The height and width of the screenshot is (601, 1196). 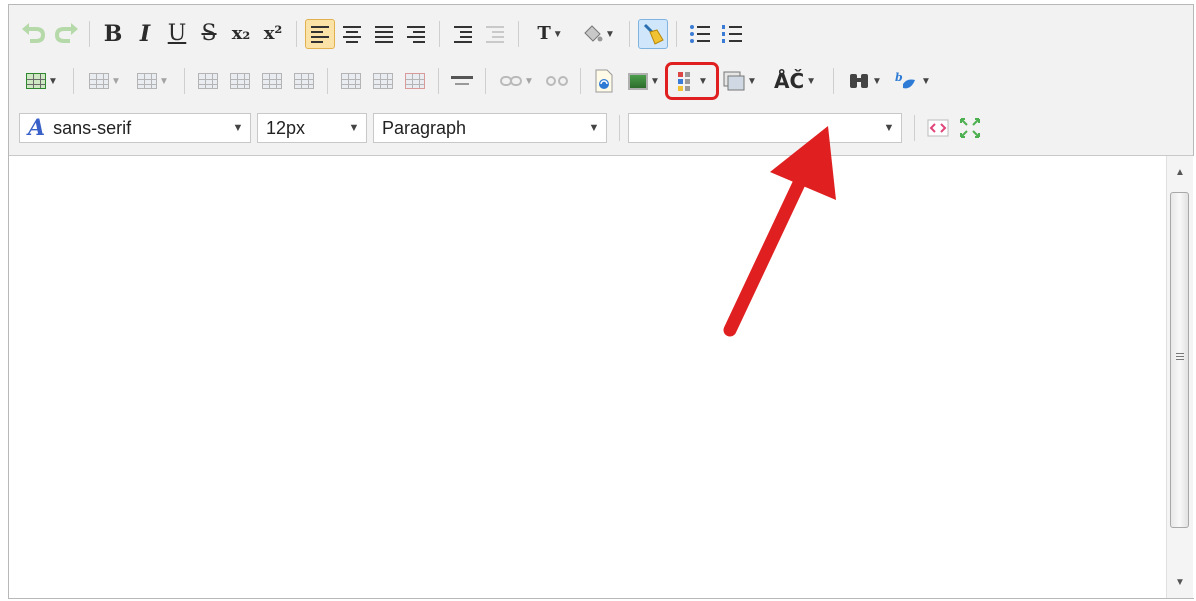 I want to click on special-characters-button: ÅČ ▼, so click(x=795, y=81).